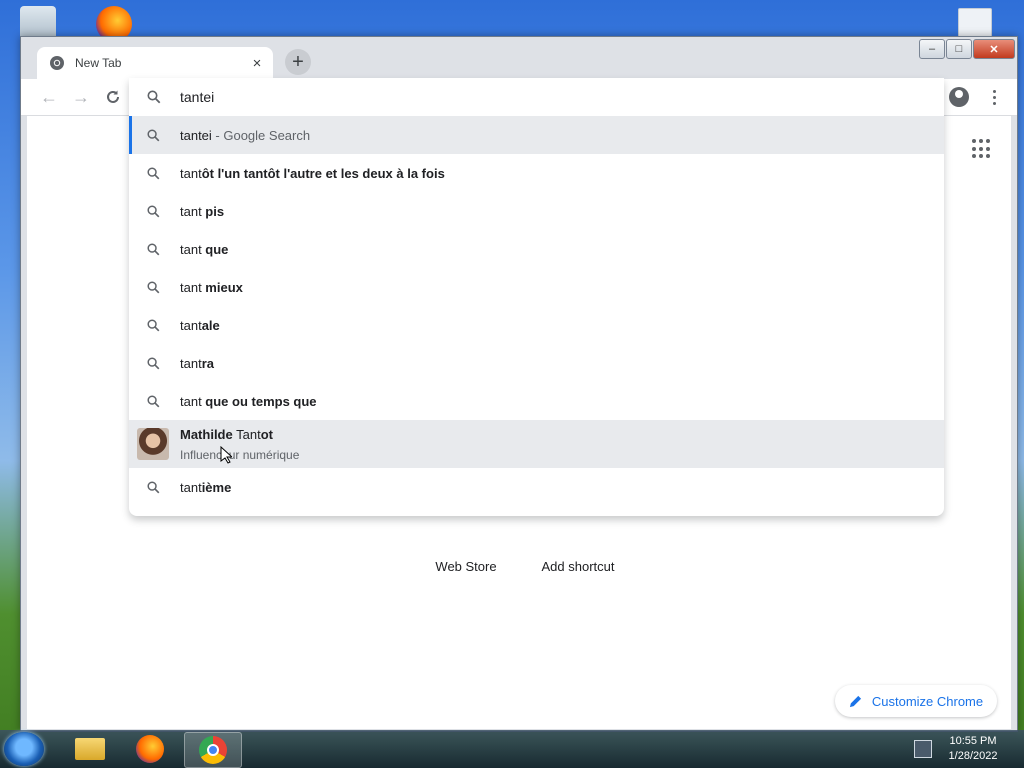 This screenshot has height=768, width=1024. What do you see at coordinates (81, 97) in the screenshot?
I see `forward-arrow-icon: →` at bounding box center [81, 97].